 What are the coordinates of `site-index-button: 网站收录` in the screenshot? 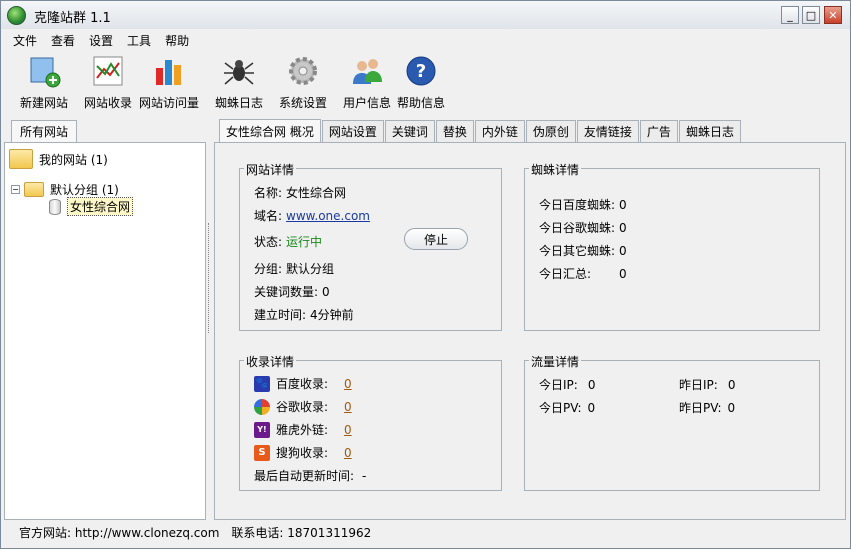 It's located at (108, 82).